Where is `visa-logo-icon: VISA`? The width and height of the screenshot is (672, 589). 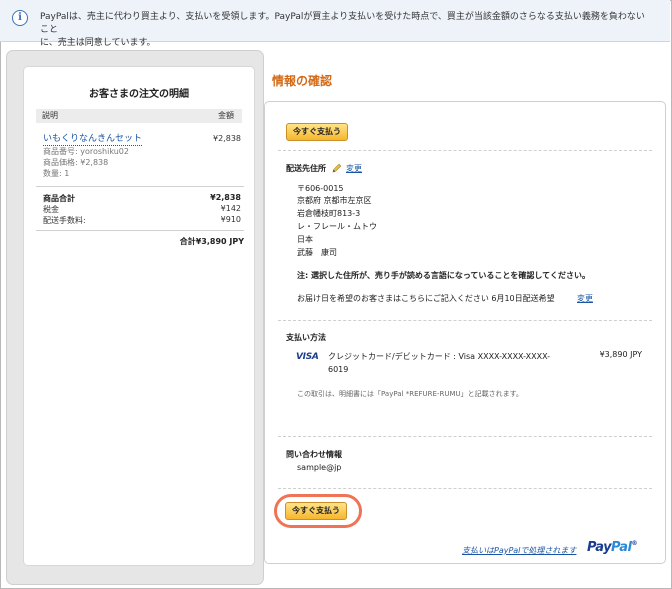 visa-logo-icon: VISA is located at coordinates (307, 357).